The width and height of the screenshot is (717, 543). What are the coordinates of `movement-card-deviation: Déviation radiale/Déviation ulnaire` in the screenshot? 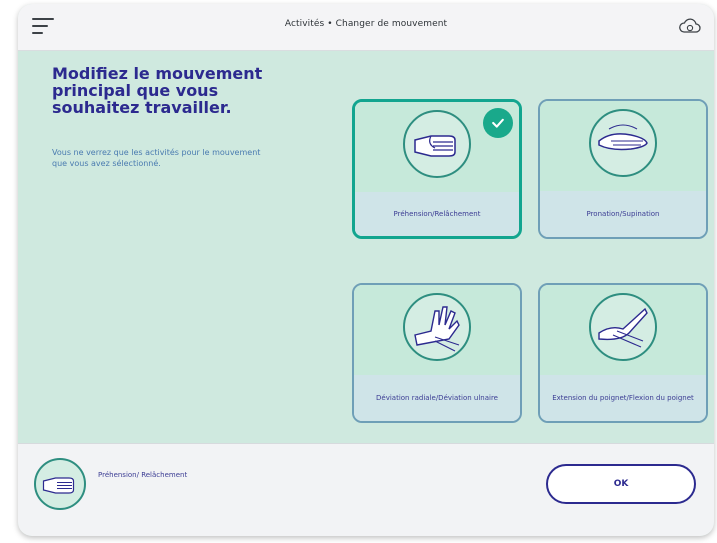 It's located at (437, 353).